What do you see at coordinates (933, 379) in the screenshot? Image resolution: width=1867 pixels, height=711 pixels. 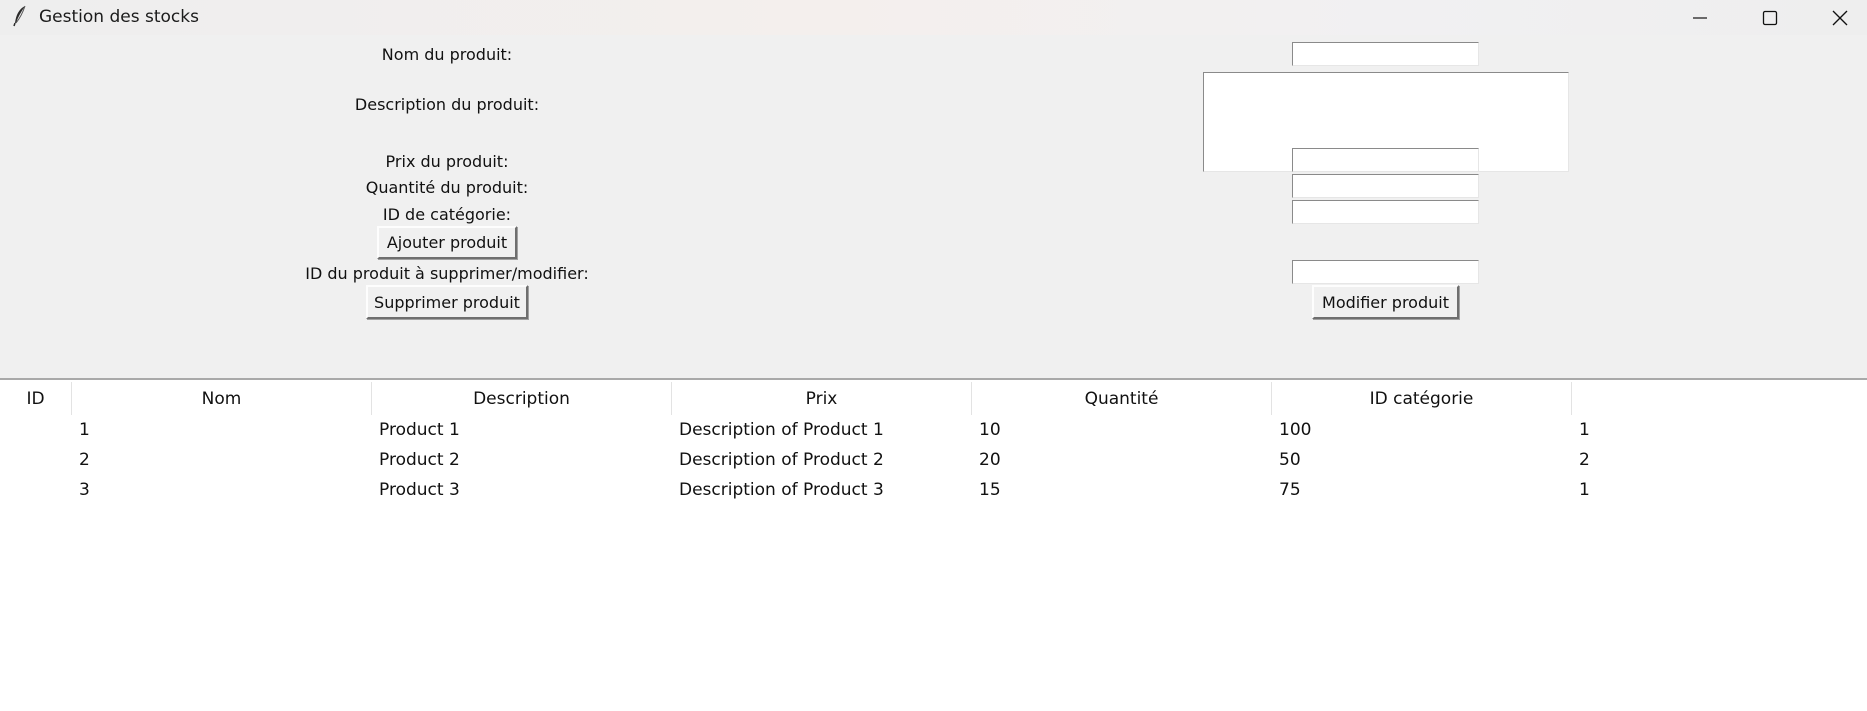 I see `table-top-separator` at bounding box center [933, 379].